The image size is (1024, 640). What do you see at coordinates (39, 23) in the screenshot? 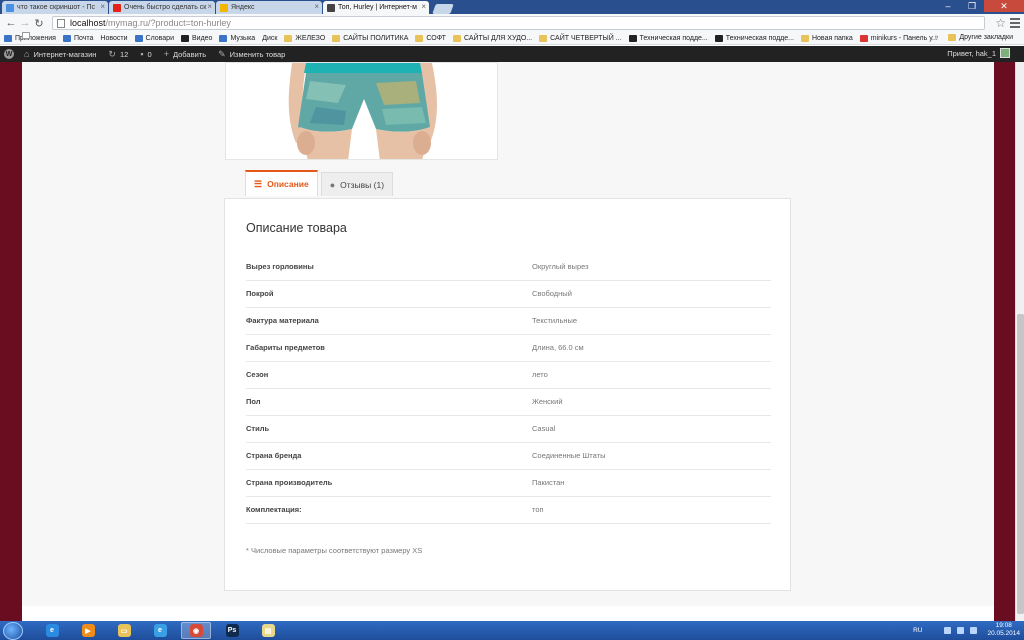
I see `reload-icon: ↻` at bounding box center [39, 23].